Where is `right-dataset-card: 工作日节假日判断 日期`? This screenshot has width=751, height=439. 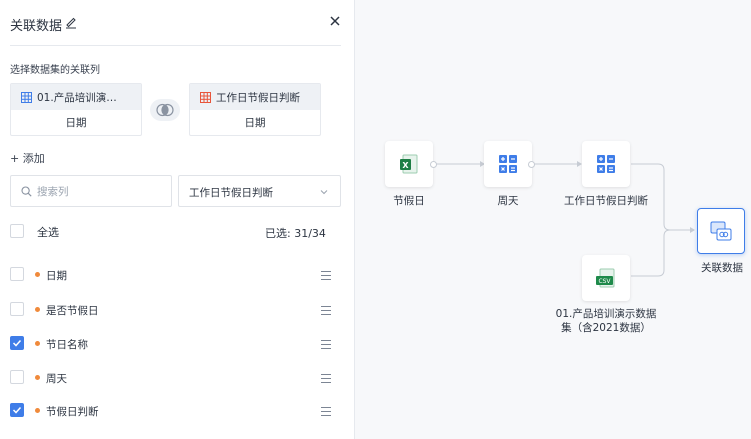
right-dataset-card: 工作日节假日判断 日期 is located at coordinates (255, 109).